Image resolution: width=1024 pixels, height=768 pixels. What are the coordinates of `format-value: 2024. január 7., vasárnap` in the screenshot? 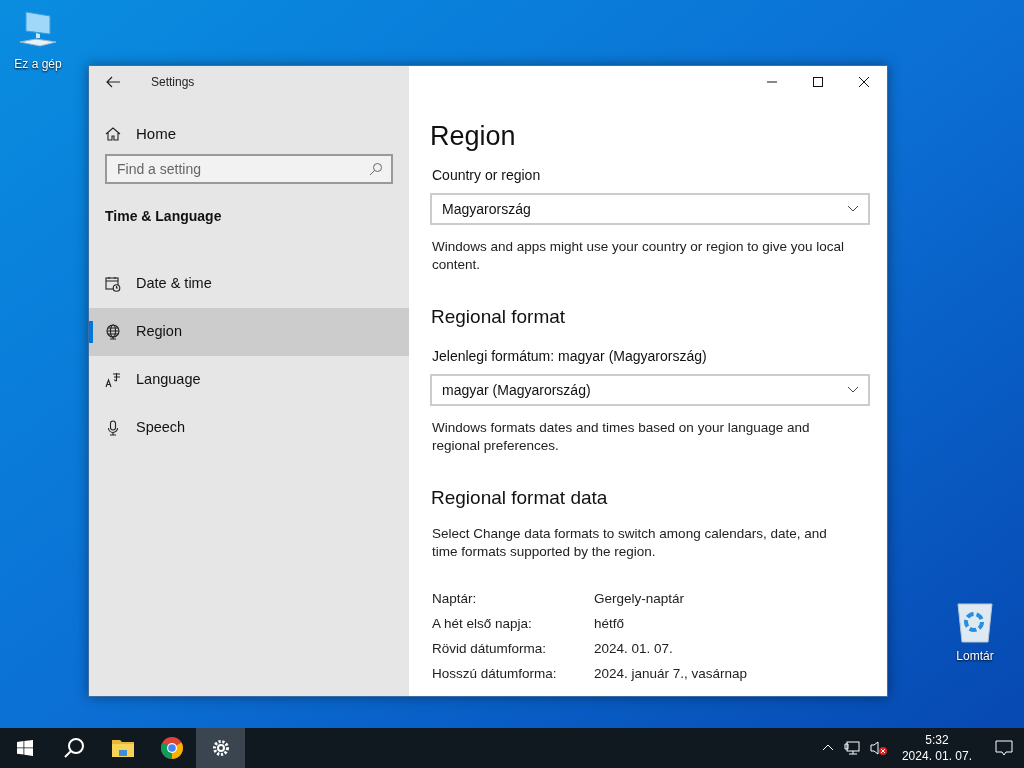 It's located at (671, 674).